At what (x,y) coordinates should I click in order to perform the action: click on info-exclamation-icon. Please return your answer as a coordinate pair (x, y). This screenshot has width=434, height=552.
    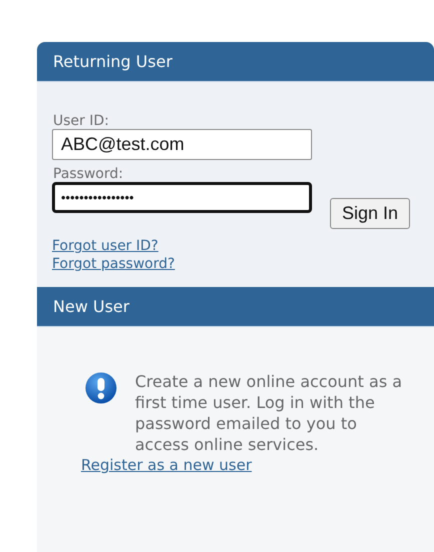
    Looking at the image, I should click on (101, 388).